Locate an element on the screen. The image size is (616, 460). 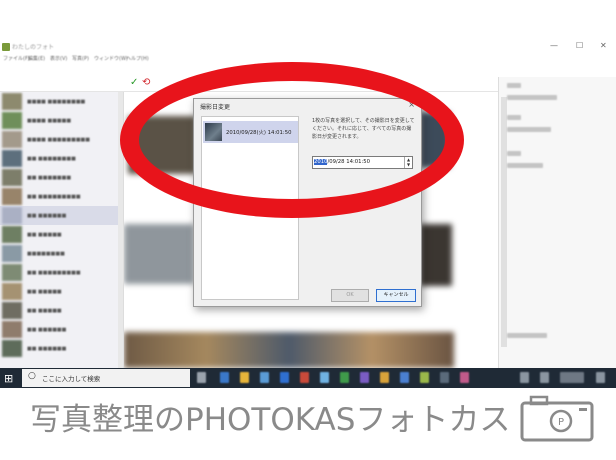
folder-item: ■■■■■■■■ is located at coordinates (61, 253).